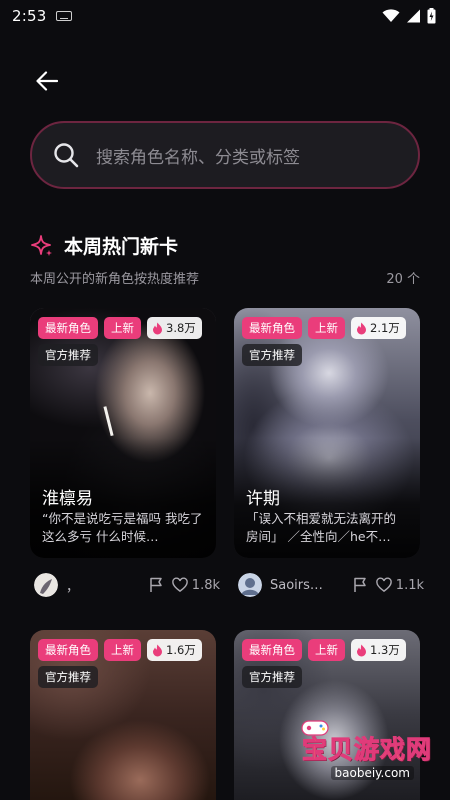 This screenshot has width=450, height=800. I want to click on watermark-logo: 宝贝游戏网 baobeiy.com, so click(366, 751).